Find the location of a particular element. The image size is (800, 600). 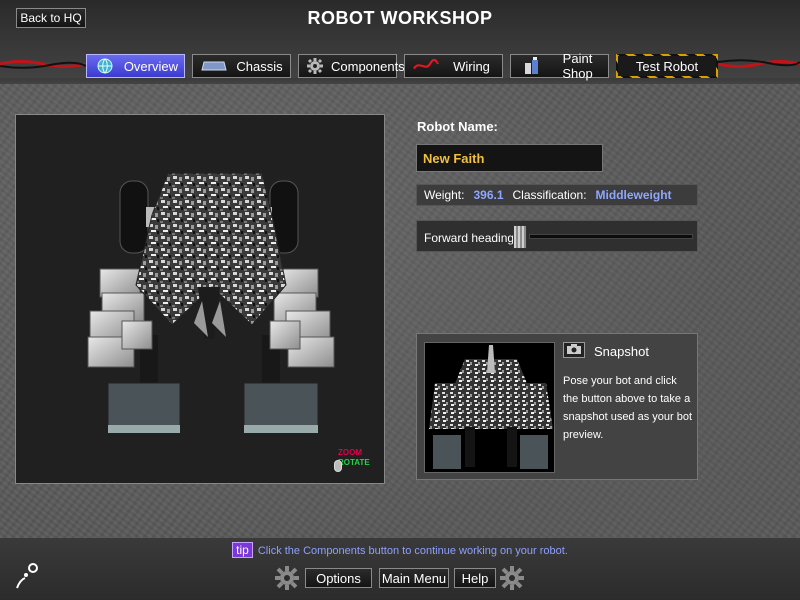

globe-icon is located at coordinates (105, 66).